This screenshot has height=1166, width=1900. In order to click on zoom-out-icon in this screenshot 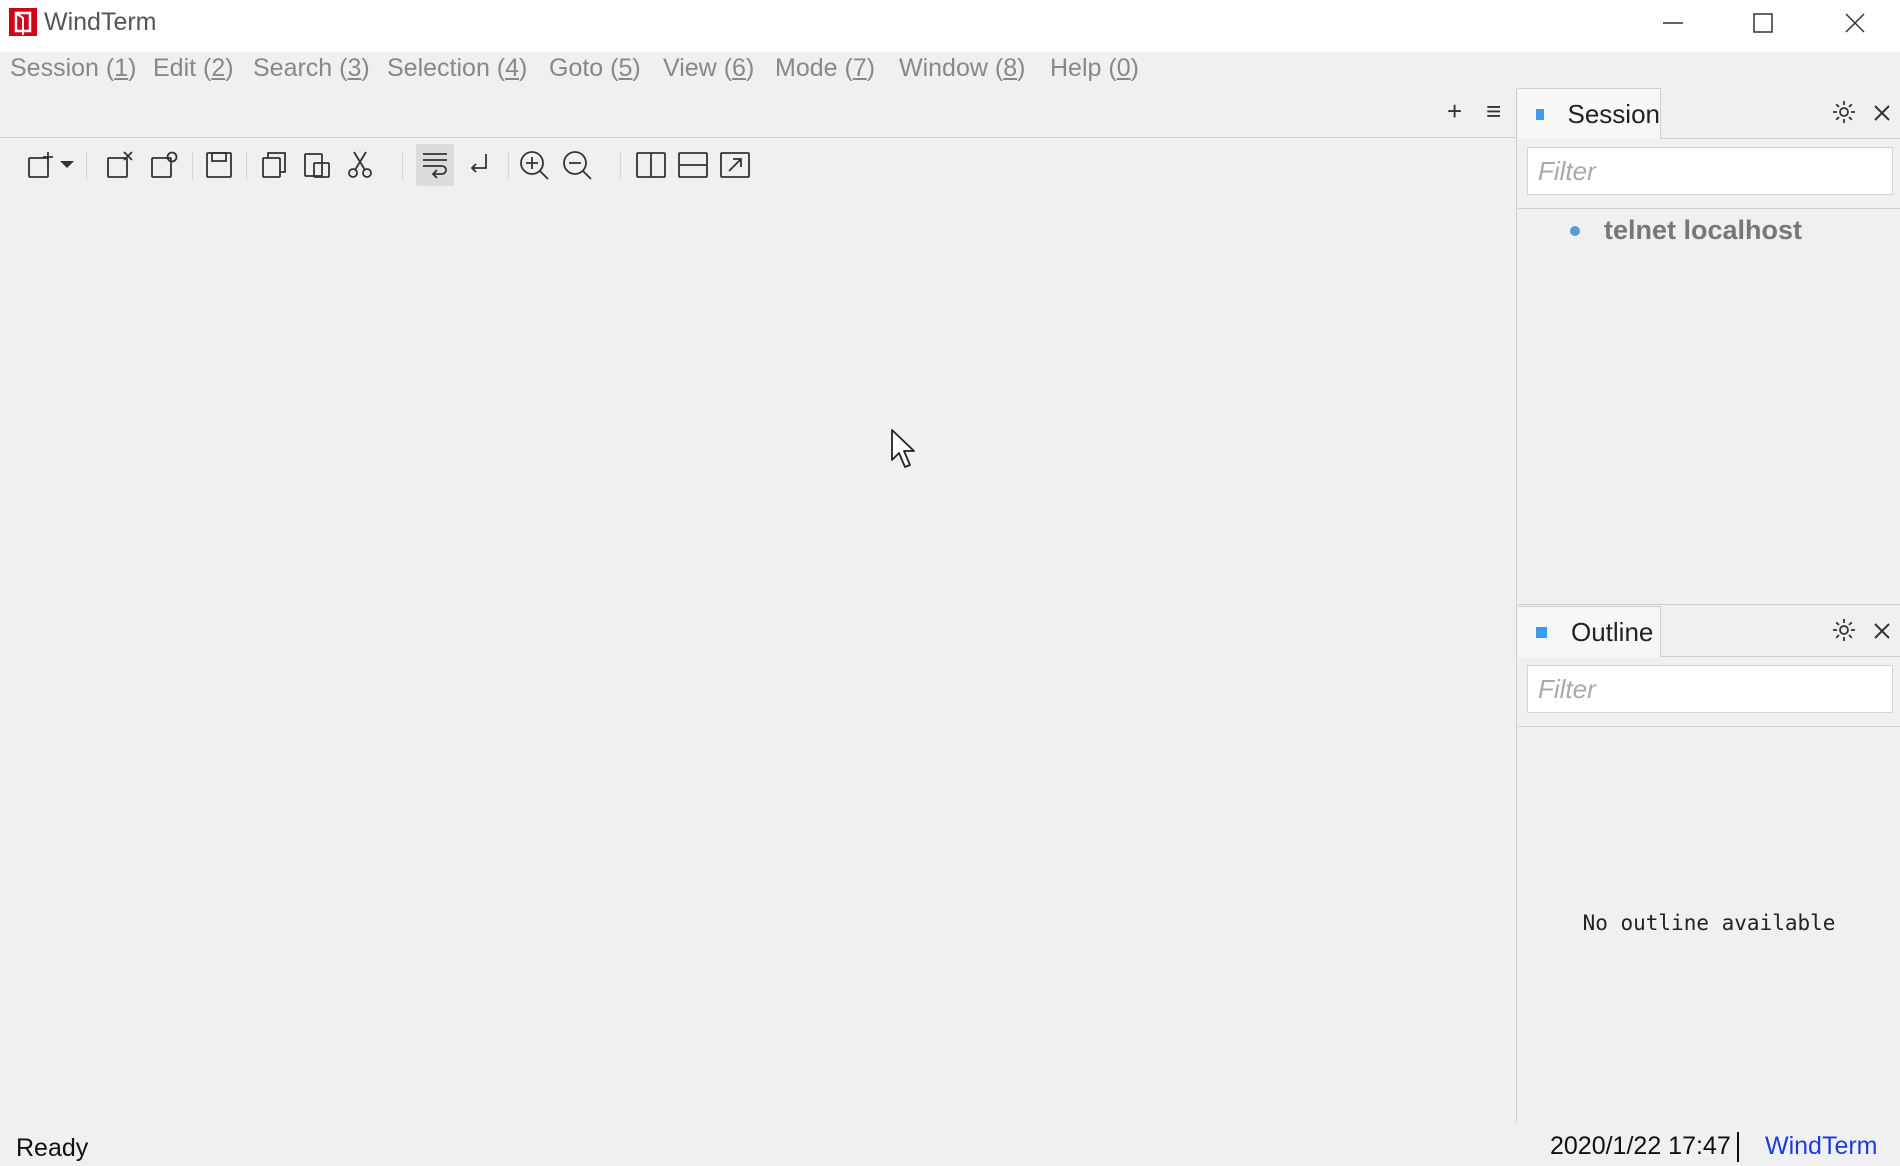, I will do `click(577, 165)`.